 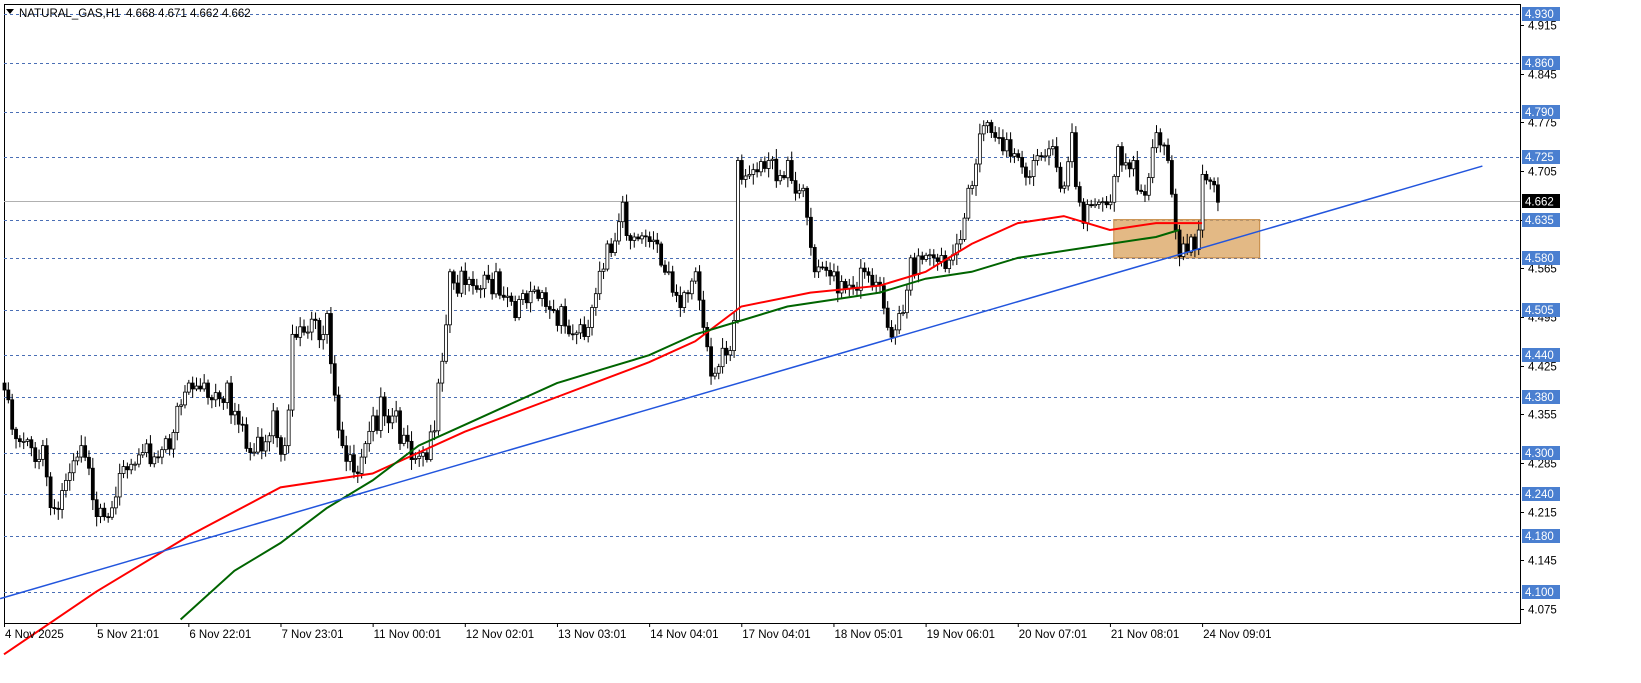 I want to click on y-tick-label: 4.145, so click(x=1542, y=562).